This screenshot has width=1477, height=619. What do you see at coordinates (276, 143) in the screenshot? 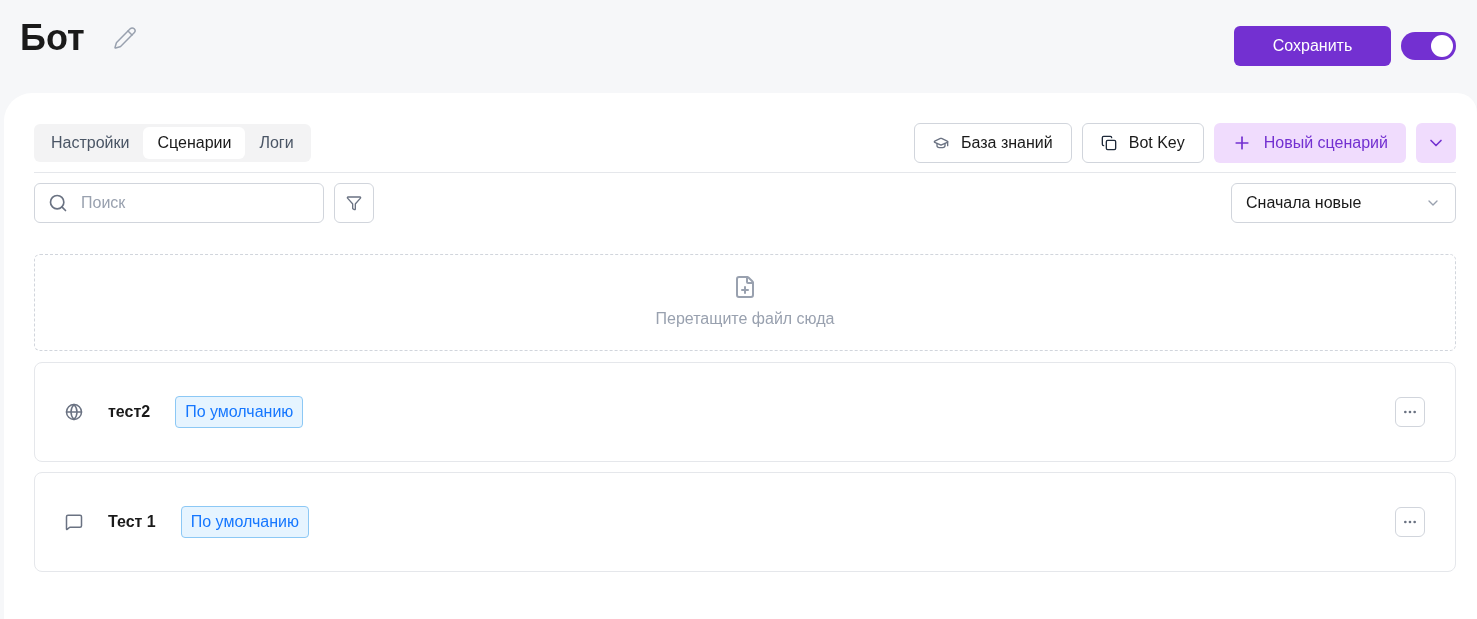
I see `tab: Логи` at bounding box center [276, 143].